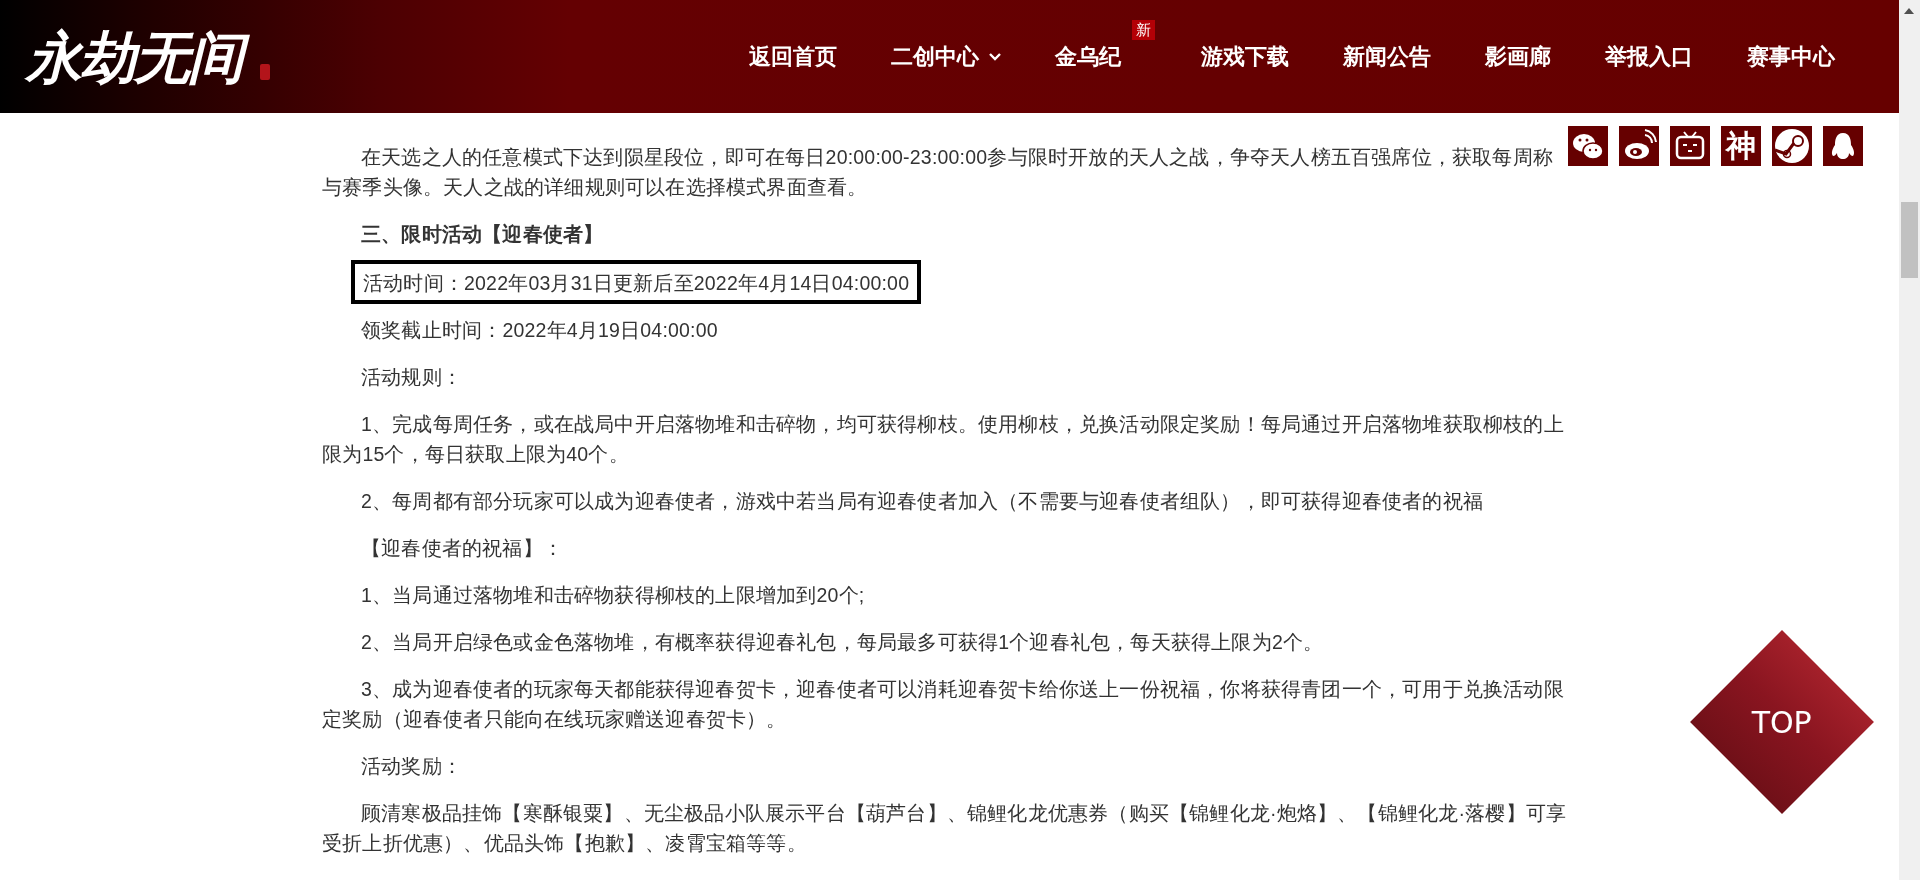  Describe the element at coordinates (1245, 56) in the screenshot. I see `nav-link: 游戏下载` at that location.